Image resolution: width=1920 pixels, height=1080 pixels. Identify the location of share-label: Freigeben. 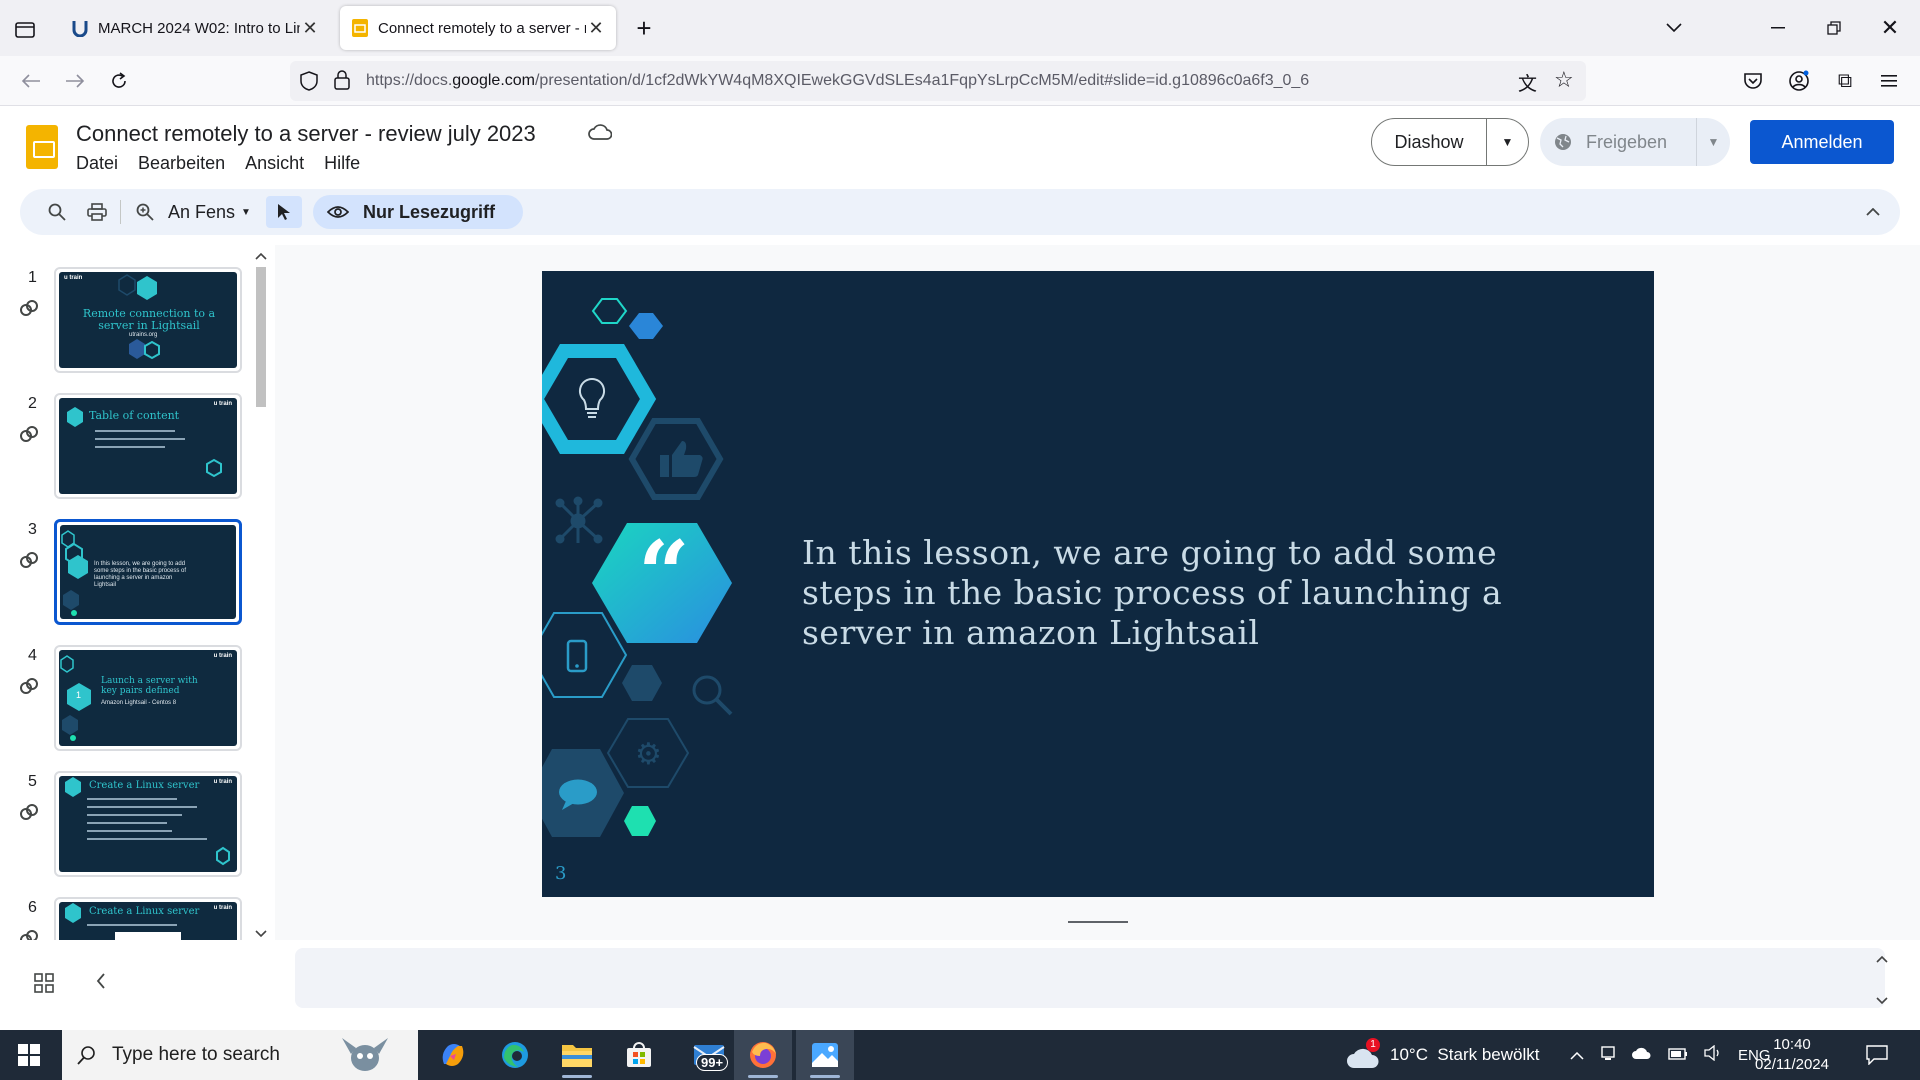
(1627, 141).